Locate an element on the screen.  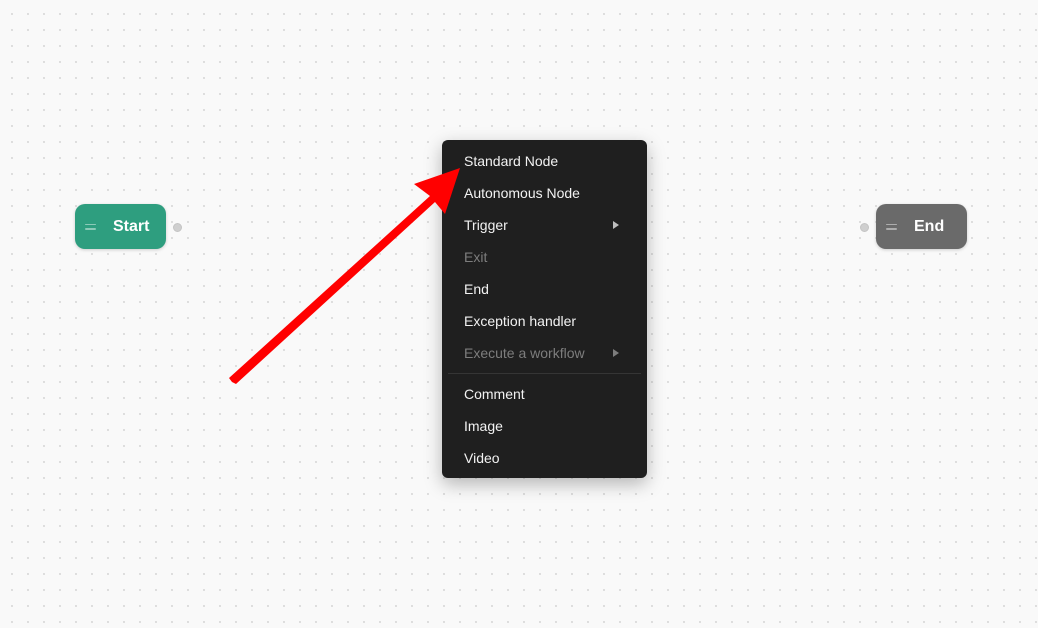
menu-item-label: End is located at coordinates (476, 289).